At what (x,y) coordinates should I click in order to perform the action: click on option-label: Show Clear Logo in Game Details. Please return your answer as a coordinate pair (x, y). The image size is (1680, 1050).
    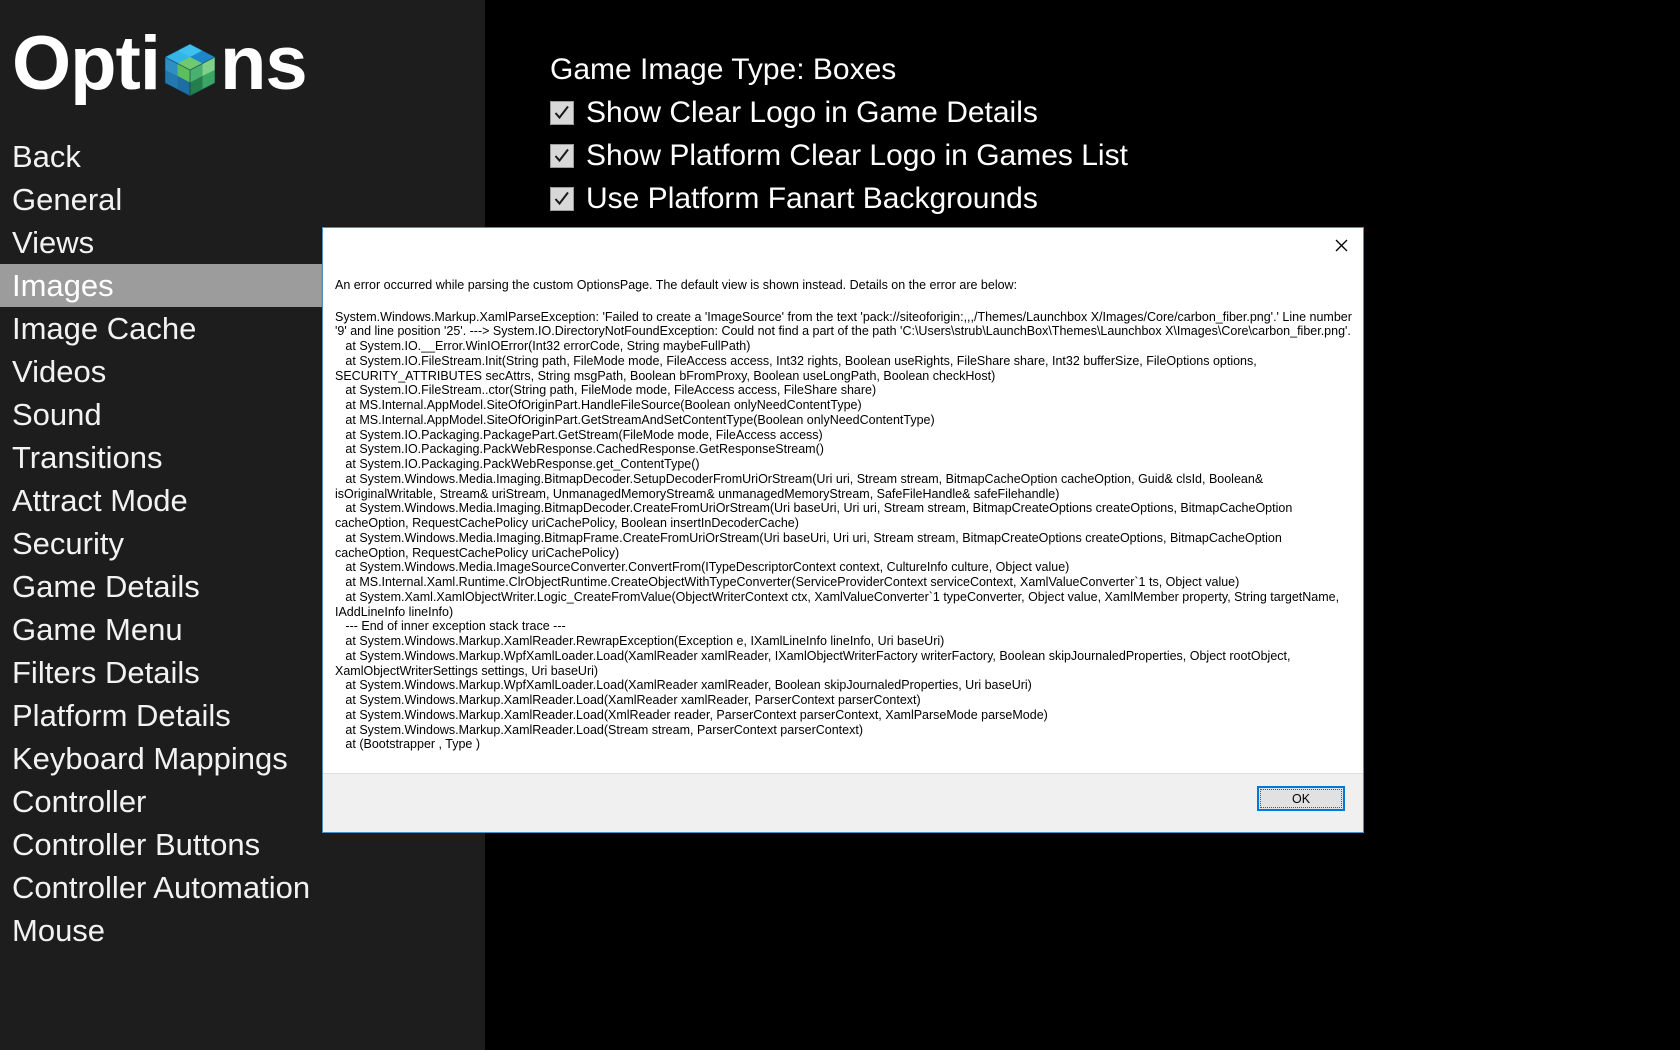
    Looking at the image, I should click on (812, 112).